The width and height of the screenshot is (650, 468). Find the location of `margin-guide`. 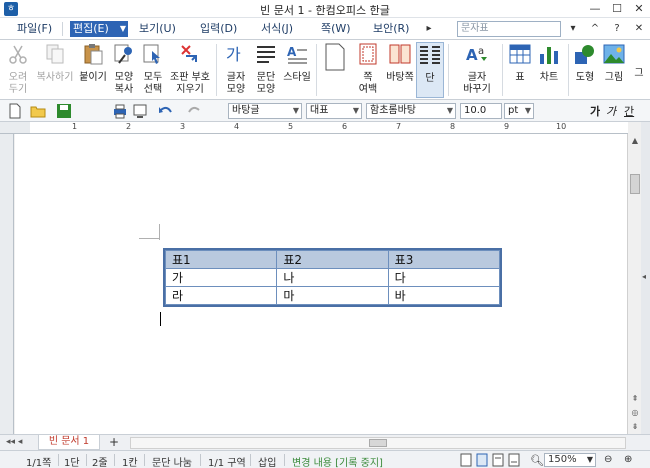

margin-guide is located at coordinates (149, 238).